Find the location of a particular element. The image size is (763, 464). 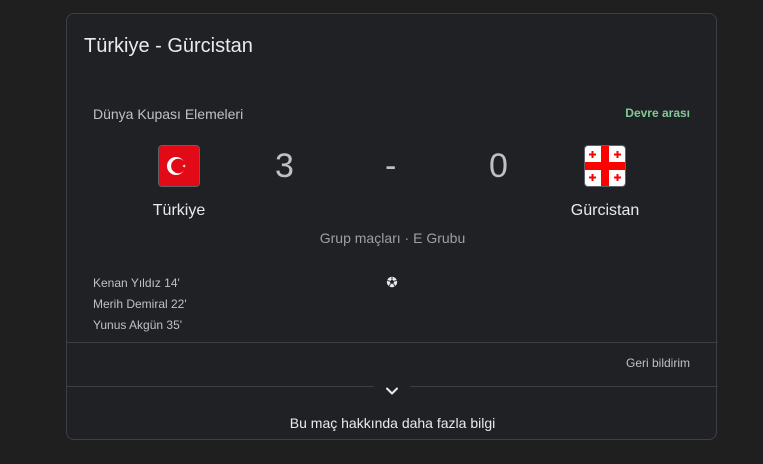

feedback-link: Geri bildirim is located at coordinates (658, 363).